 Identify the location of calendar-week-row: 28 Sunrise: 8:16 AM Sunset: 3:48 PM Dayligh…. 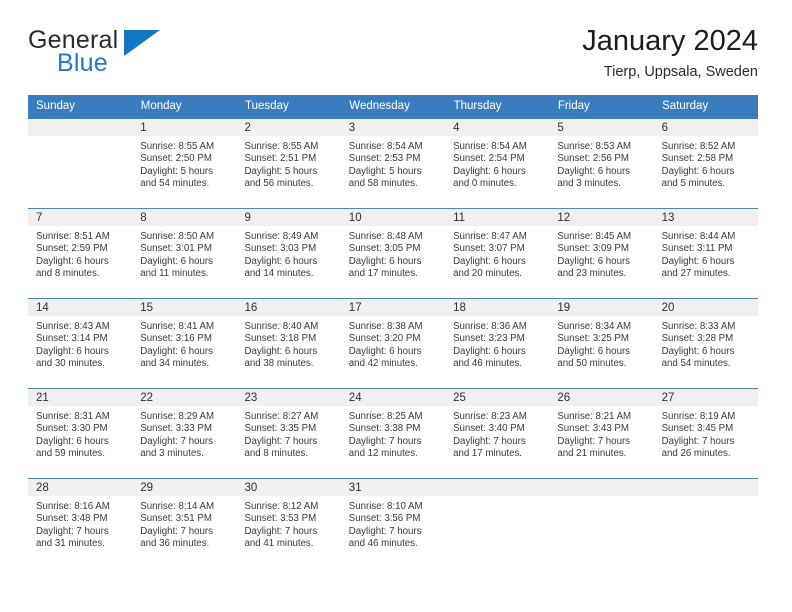
(393, 523).